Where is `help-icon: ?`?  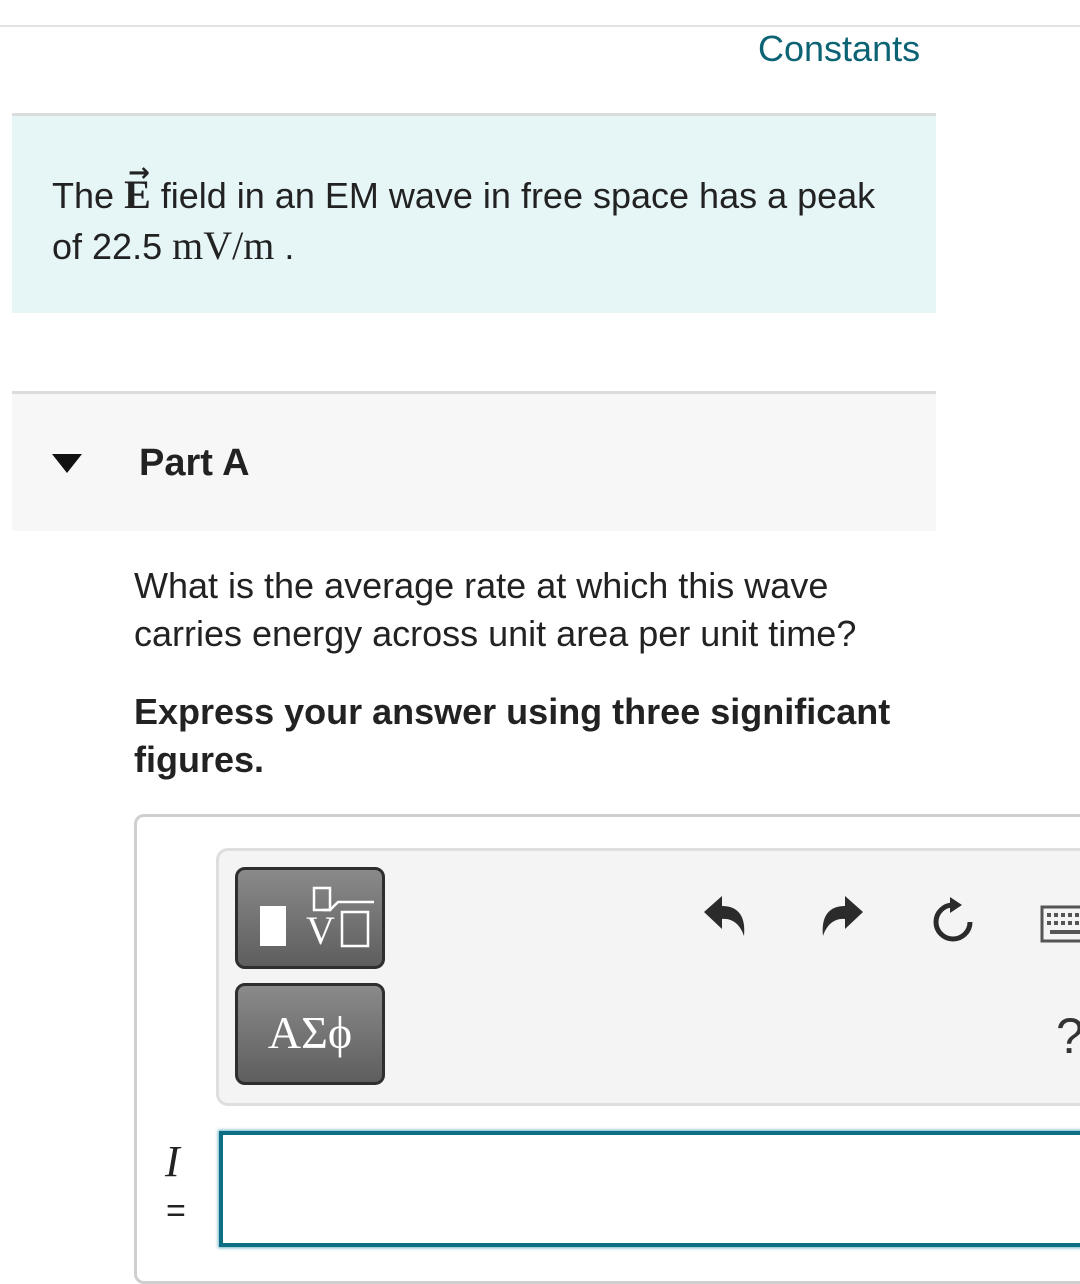 help-icon: ? is located at coordinates (1068, 1036).